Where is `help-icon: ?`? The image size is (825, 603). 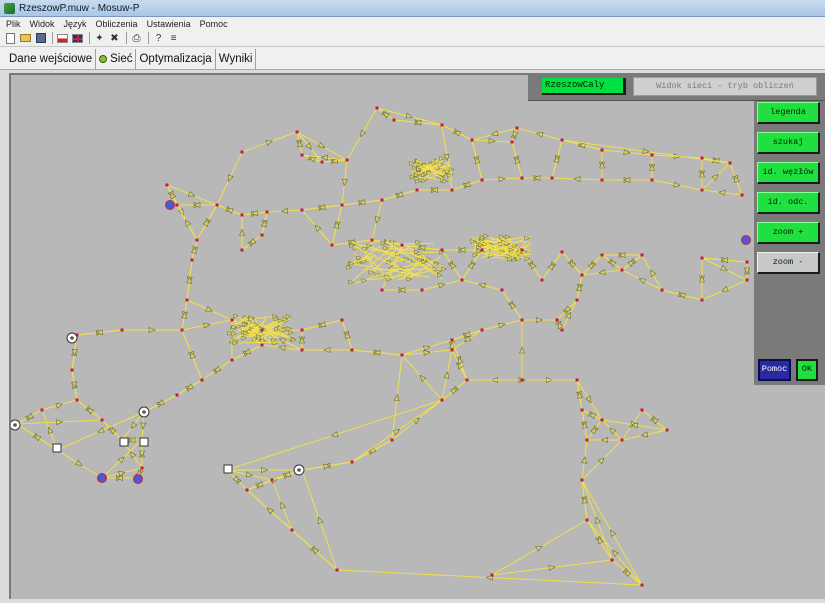
help-icon: ? is located at coordinates (158, 38).